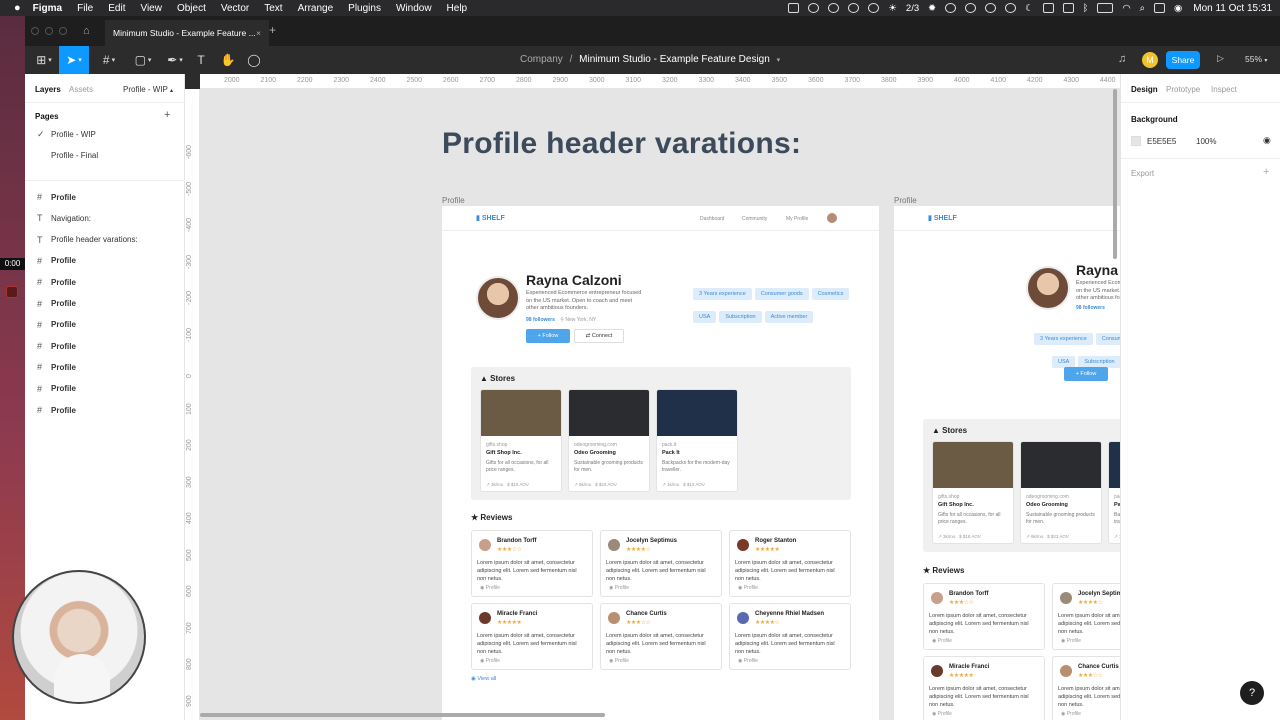 The image size is (1280, 720). Describe the element at coordinates (1256, 59) in the screenshot. I see `zoom-level: 55% ▾` at that location.